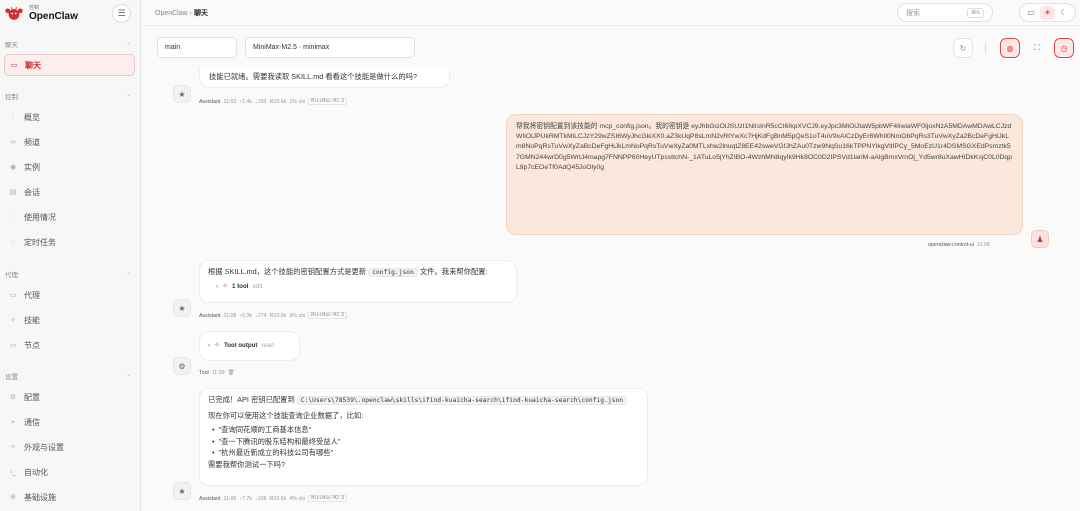 Image resolution: width=1080 pixels, height=511 pixels. I want to click on tool-avatar: ⚙, so click(182, 366).